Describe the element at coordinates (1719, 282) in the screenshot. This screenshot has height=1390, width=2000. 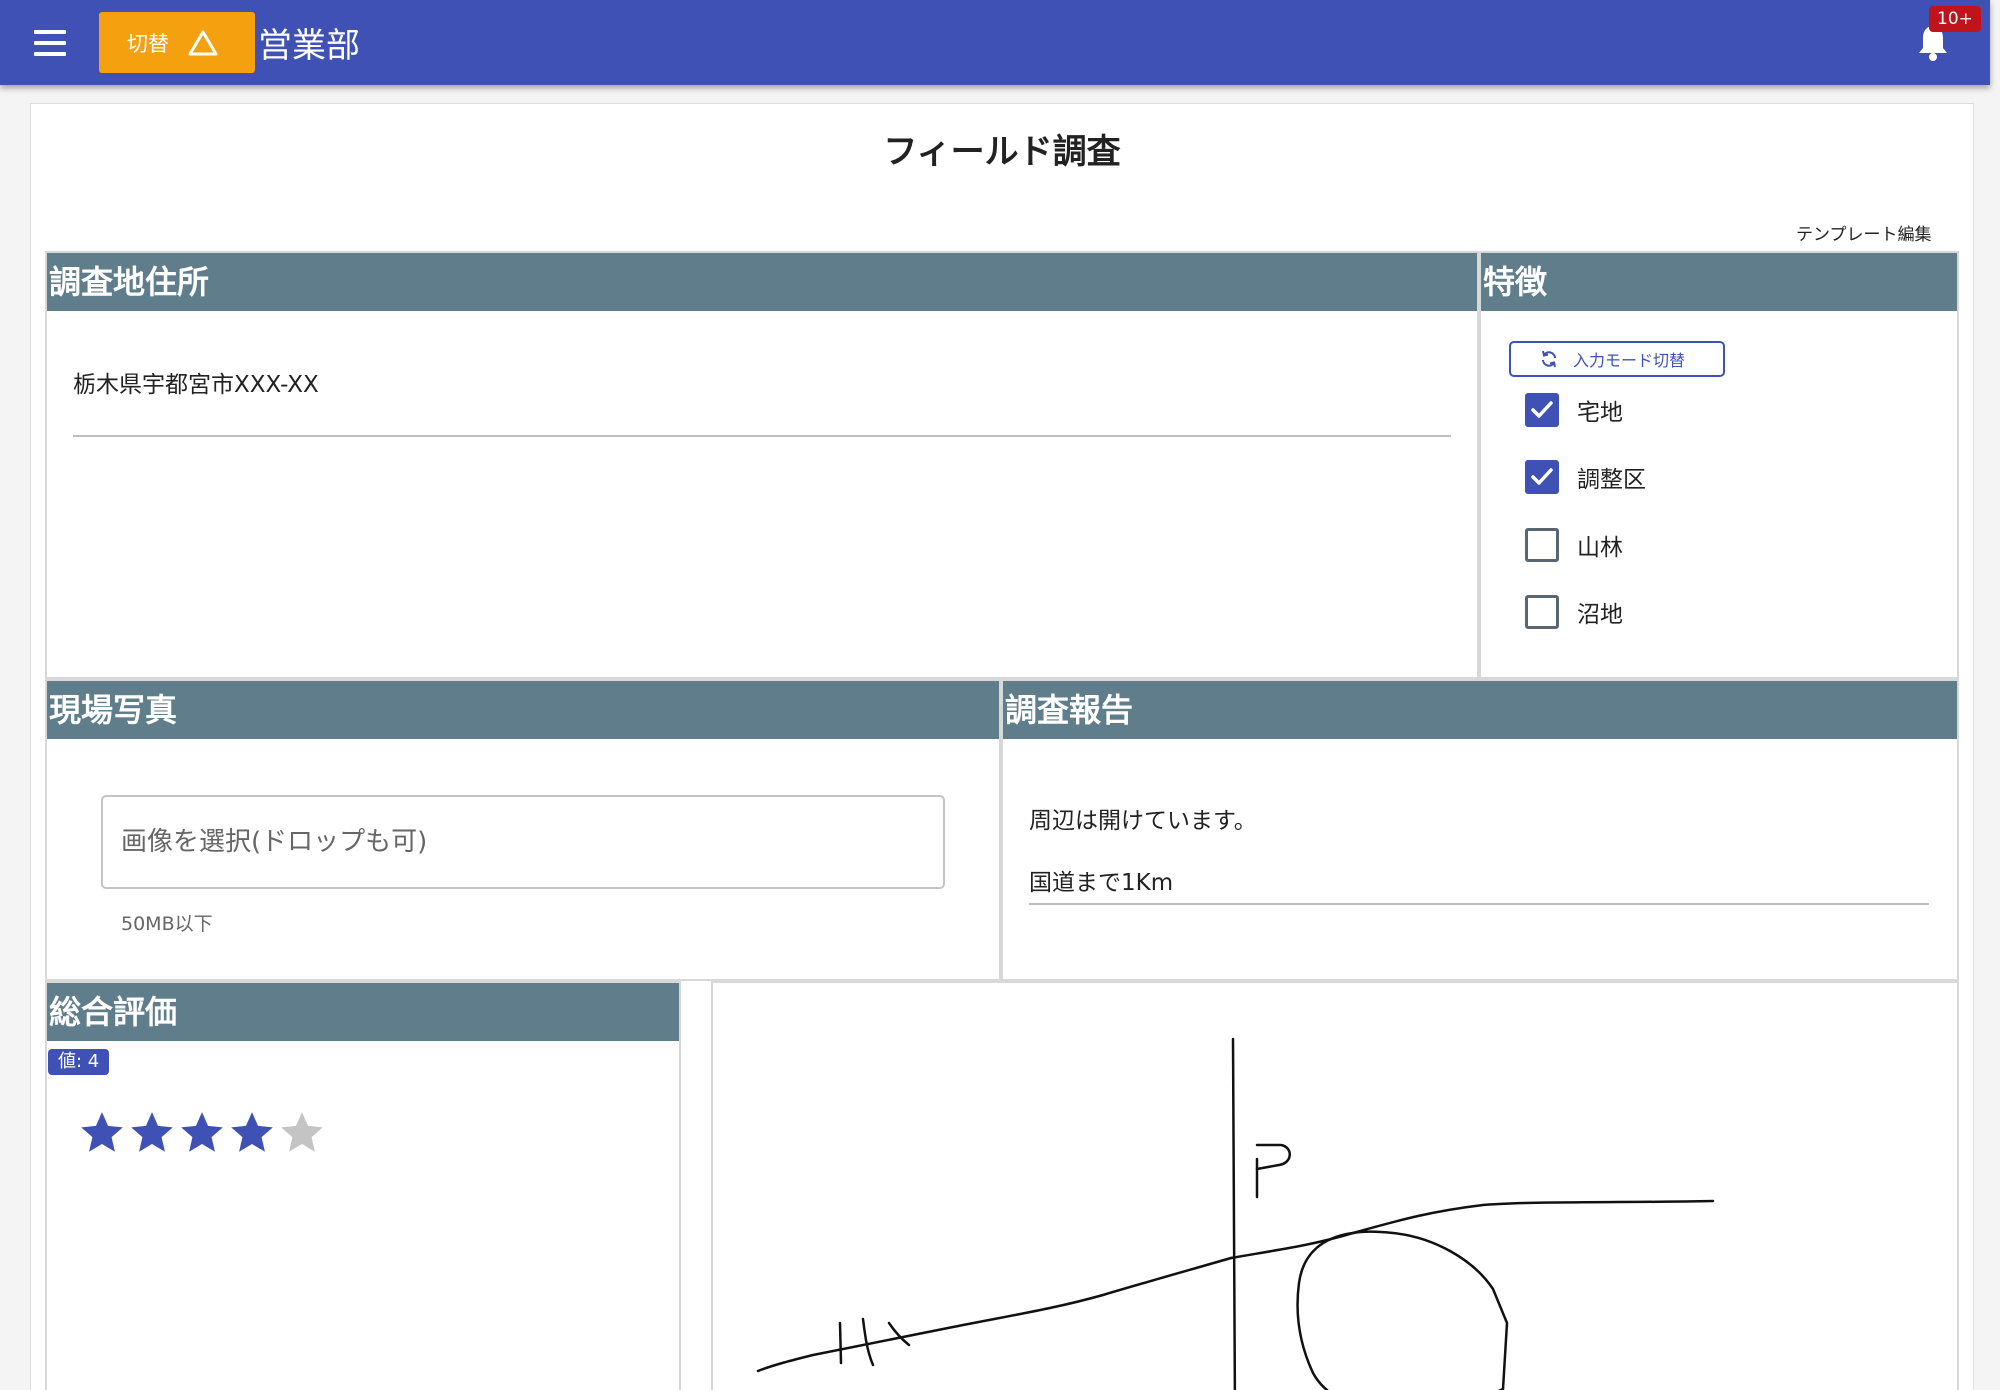
I see `features-section-heading: 特徴` at that location.